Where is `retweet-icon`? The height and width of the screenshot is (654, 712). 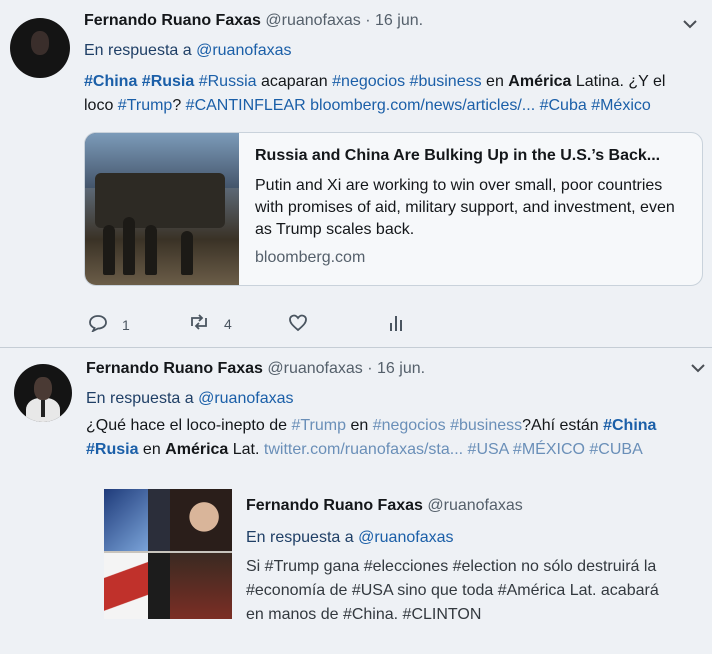 retweet-icon is located at coordinates (199, 323).